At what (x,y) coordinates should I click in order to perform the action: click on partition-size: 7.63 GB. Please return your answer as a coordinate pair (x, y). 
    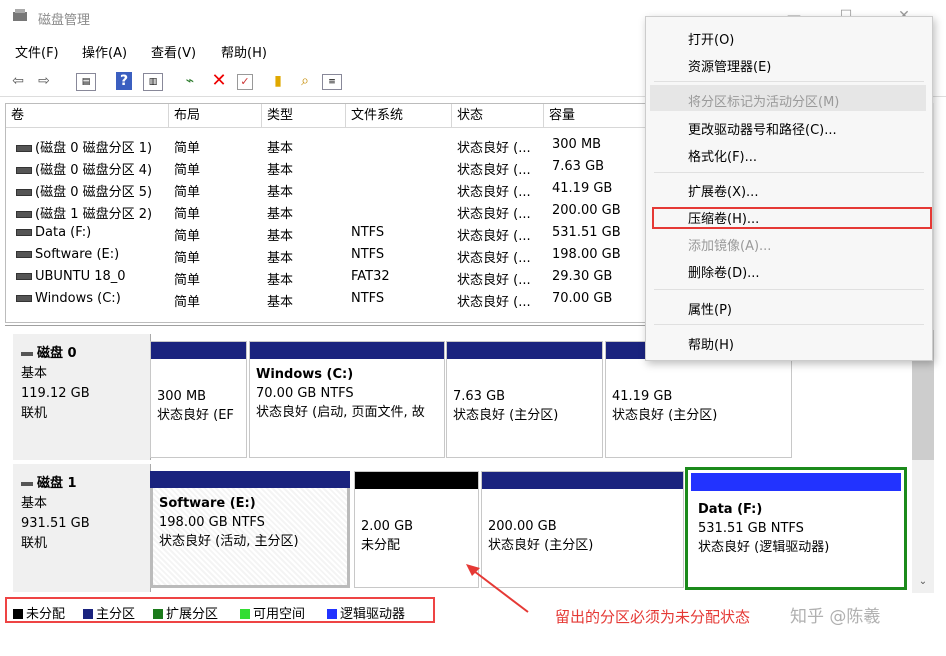
    Looking at the image, I should click on (479, 396).